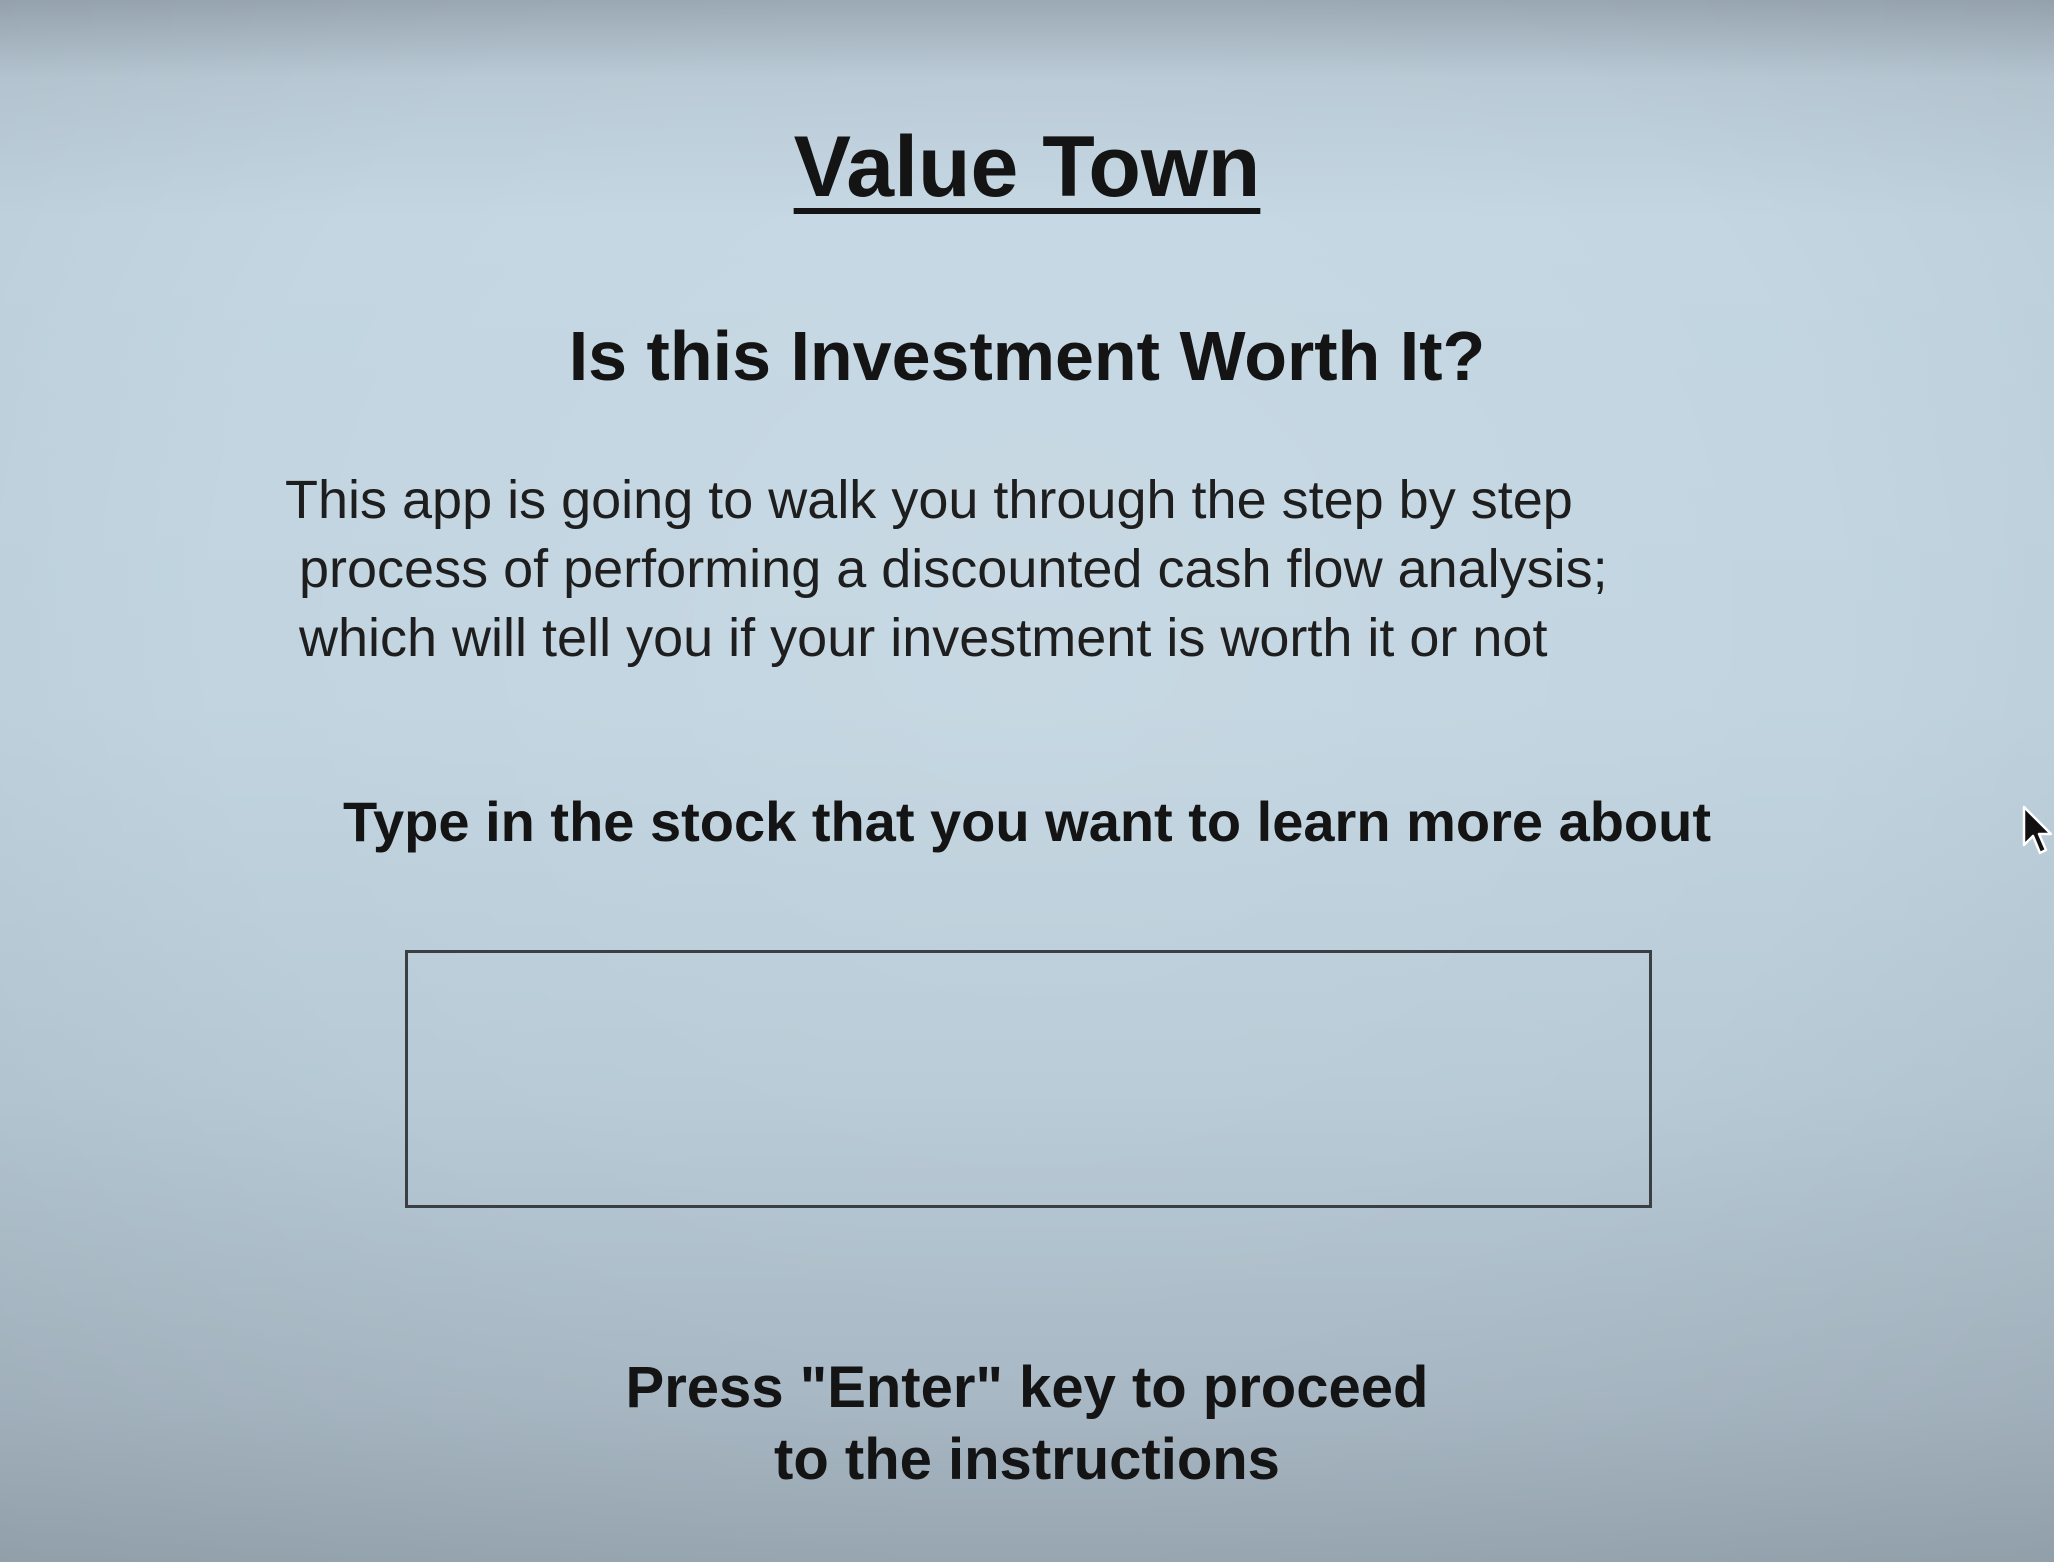 Image resolution: width=2054 pixels, height=1562 pixels. Describe the element at coordinates (1028, 1079) in the screenshot. I see `stock-ticker-input` at that location.